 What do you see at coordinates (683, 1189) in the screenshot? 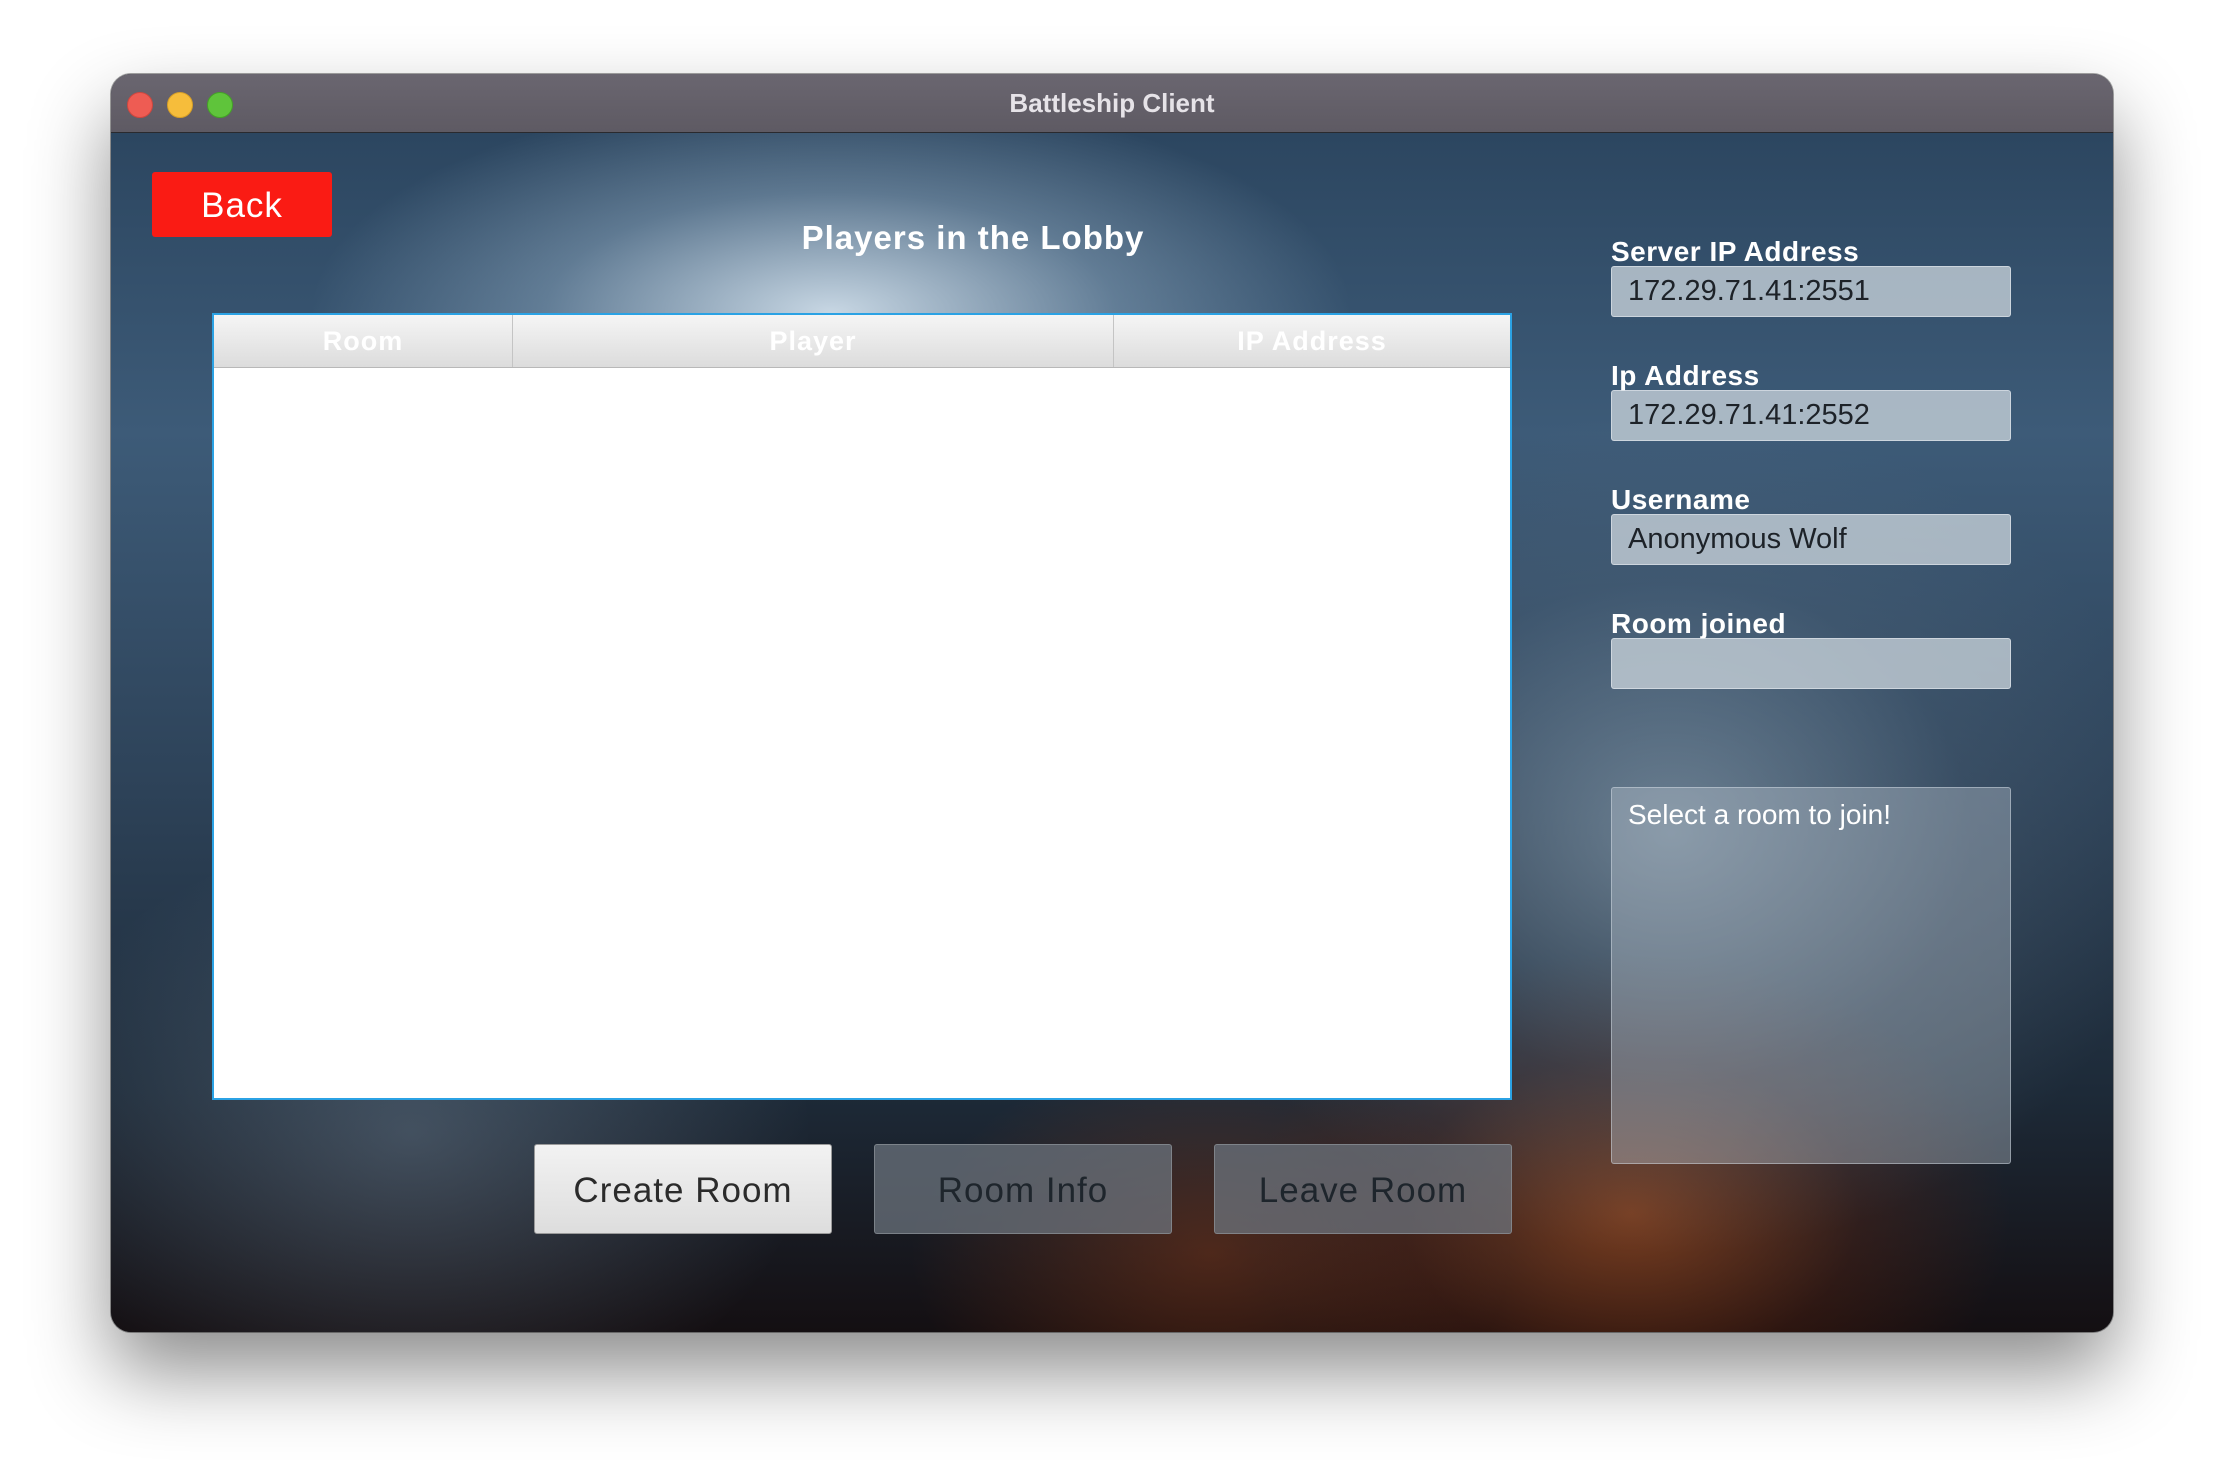
I see `create-room-button: Create Room` at bounding box center [683, 1189].